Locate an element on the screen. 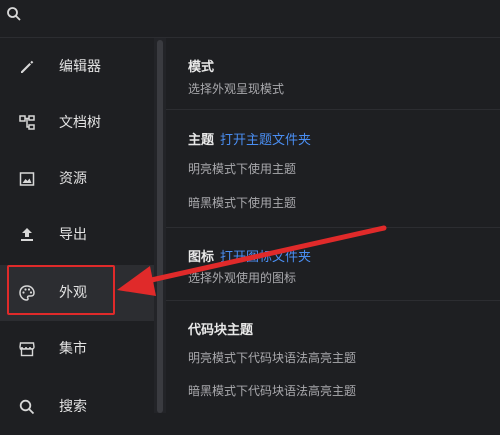  top-search-bar is located at coordinates (250, 19).